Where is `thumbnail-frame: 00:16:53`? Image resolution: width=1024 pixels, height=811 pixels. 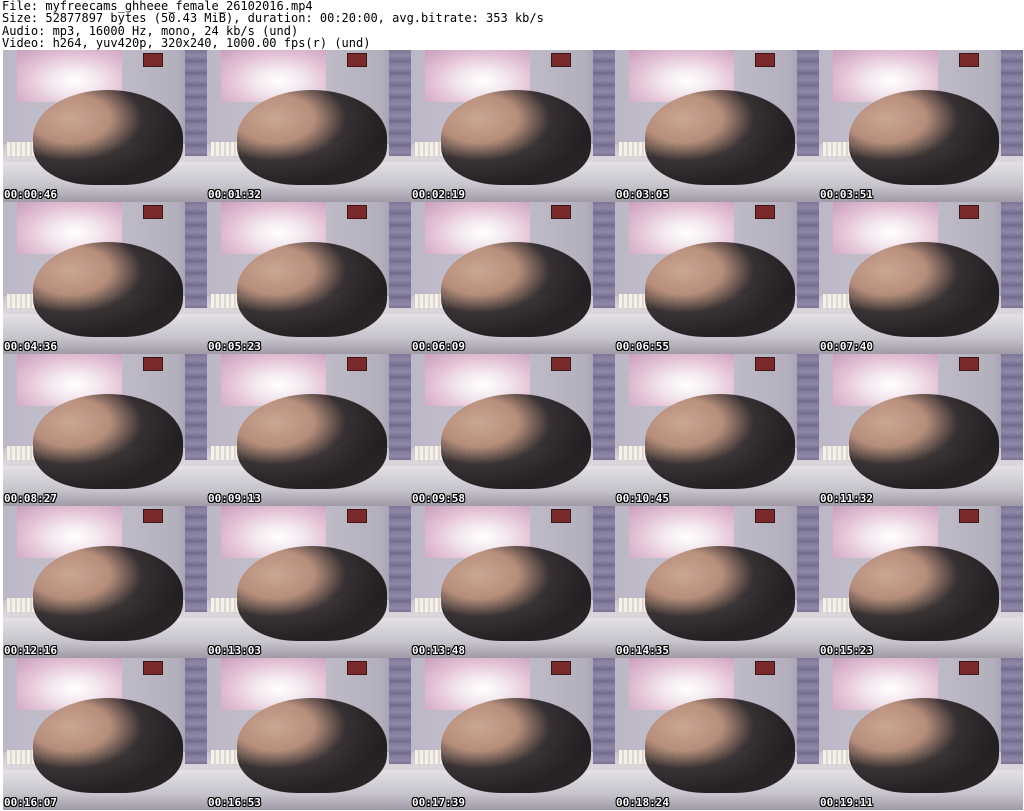 thumbnail-frame: 00:16:53 is located at coordinates (309, 734).